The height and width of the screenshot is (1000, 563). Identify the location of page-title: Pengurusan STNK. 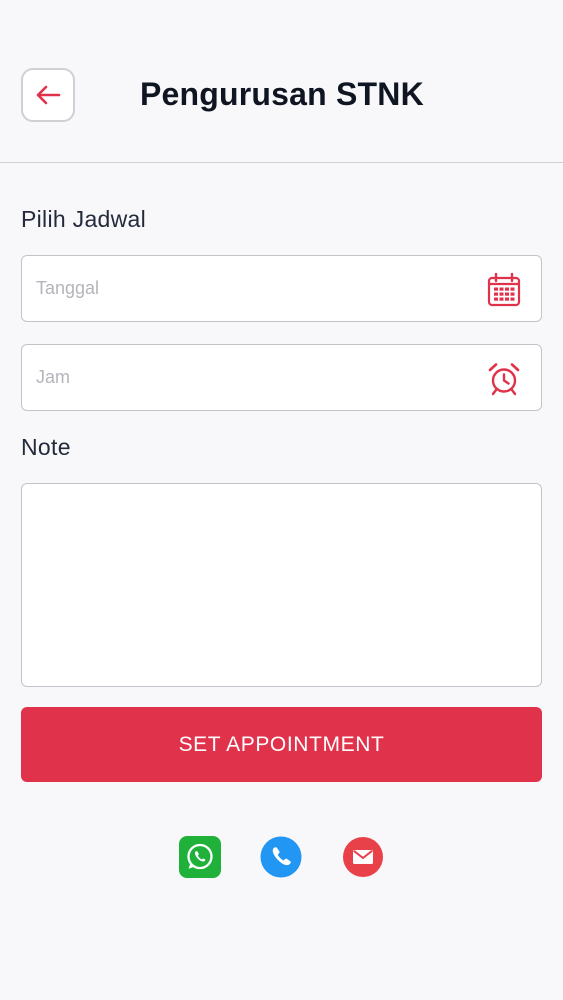
(282, 94).